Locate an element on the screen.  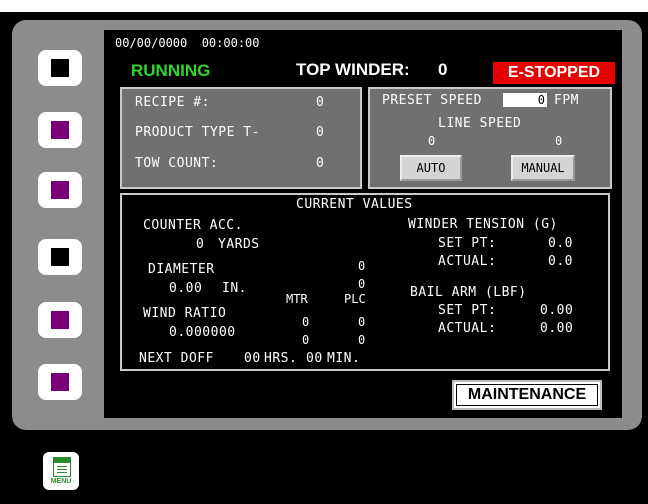
tow-count-label: TOW COUNT: is located at coordinates (177, 163).